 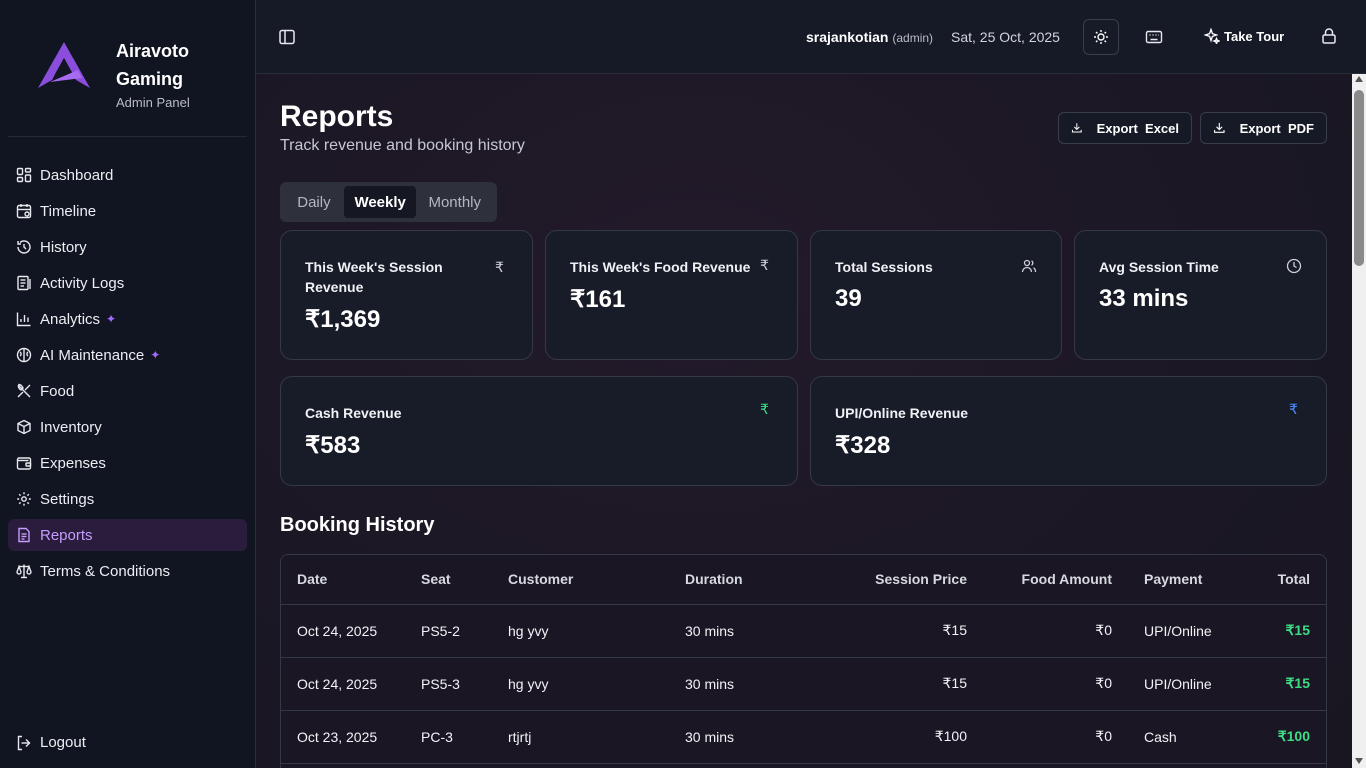 I want to click on sidebar-item-activity-logs: Activity Logs, so click(x=127, y=283).